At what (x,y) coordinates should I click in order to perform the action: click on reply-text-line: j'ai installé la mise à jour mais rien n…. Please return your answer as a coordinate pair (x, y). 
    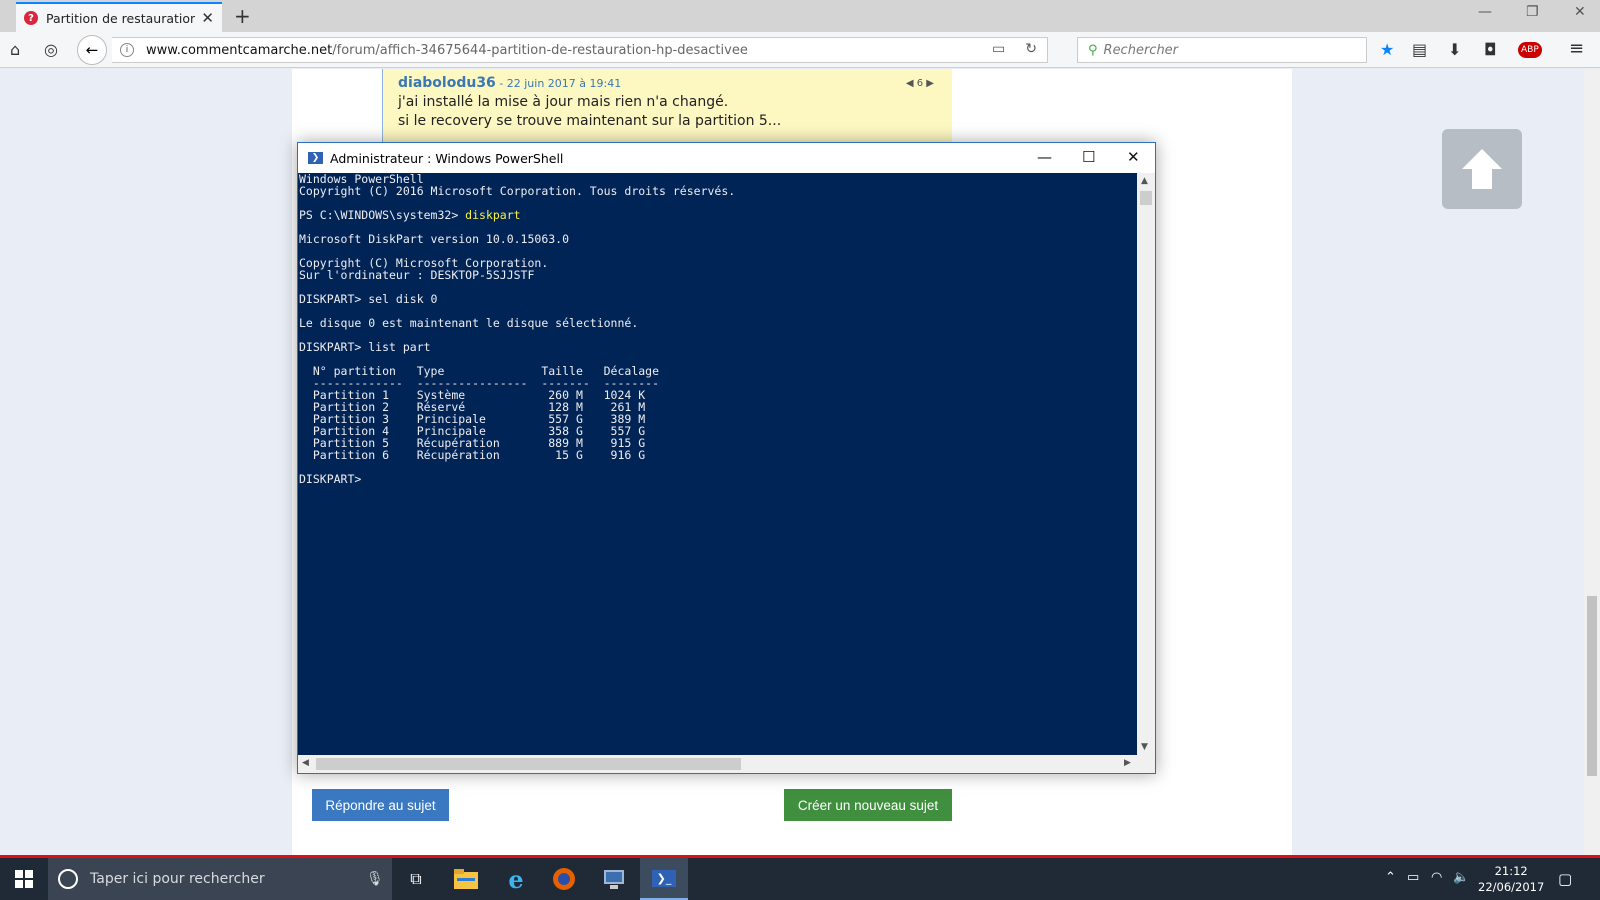
    Looking at the image, I should click on (563, 102).